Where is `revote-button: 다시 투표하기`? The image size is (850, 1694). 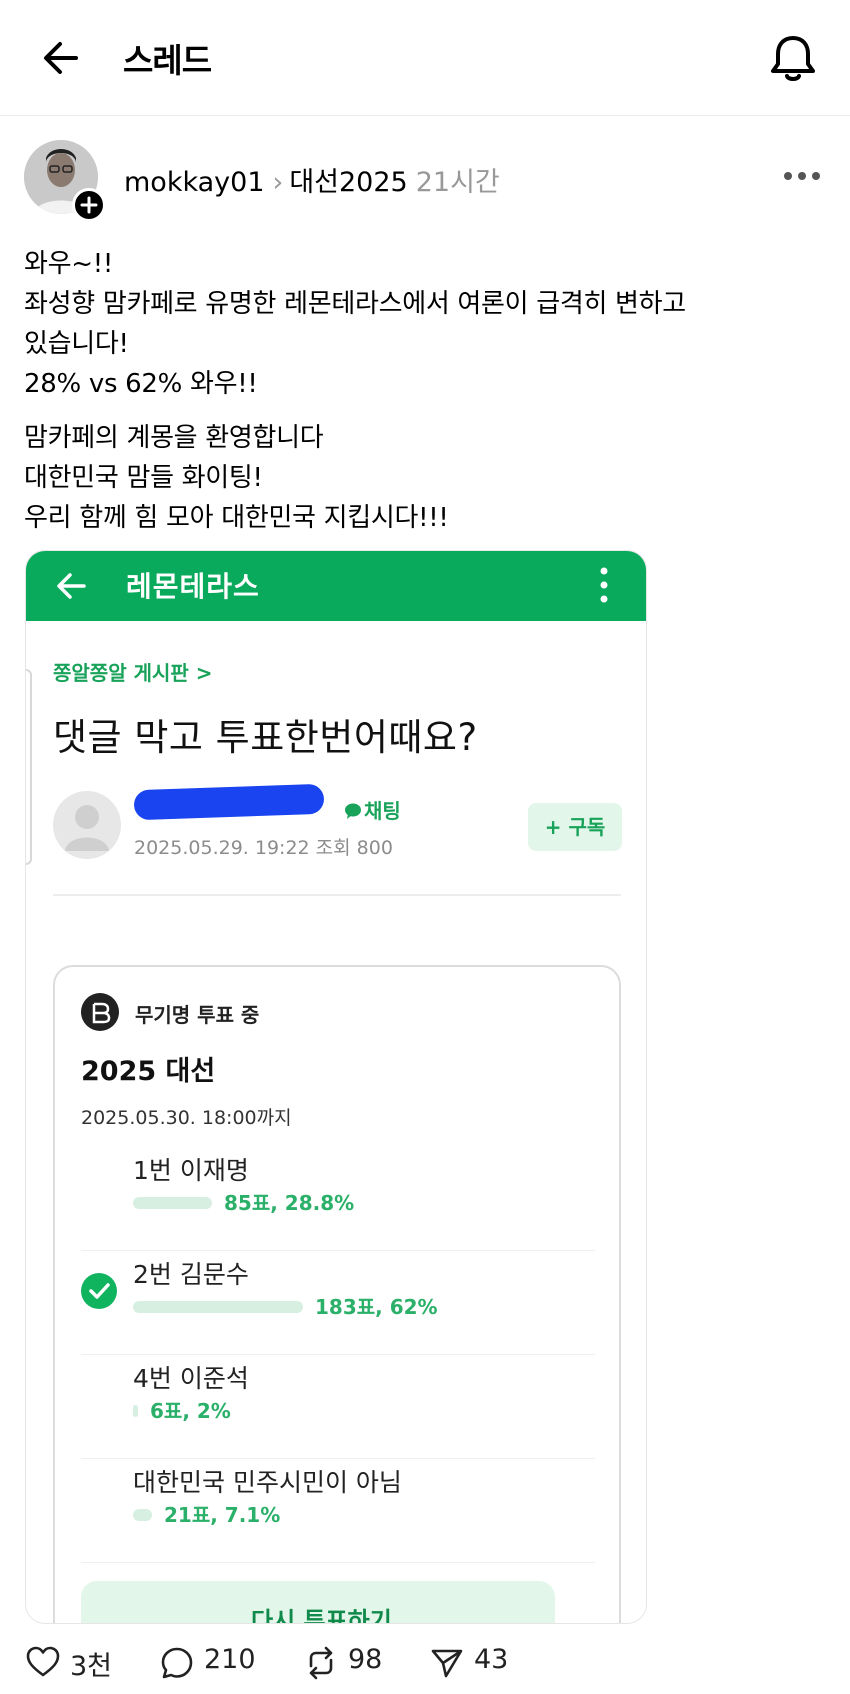
revote-button: 다시 투표하기 is located at coordinates (318, 1602).